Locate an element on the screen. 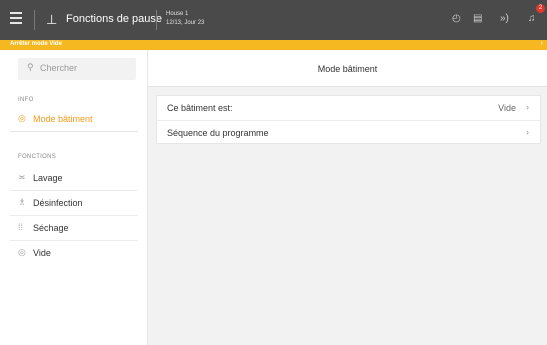 The width and height of the screenshot is (547, 345). sidebar-item-mode-batiment: ◎ Mode bâtiment is located at coordinates (74, 119).